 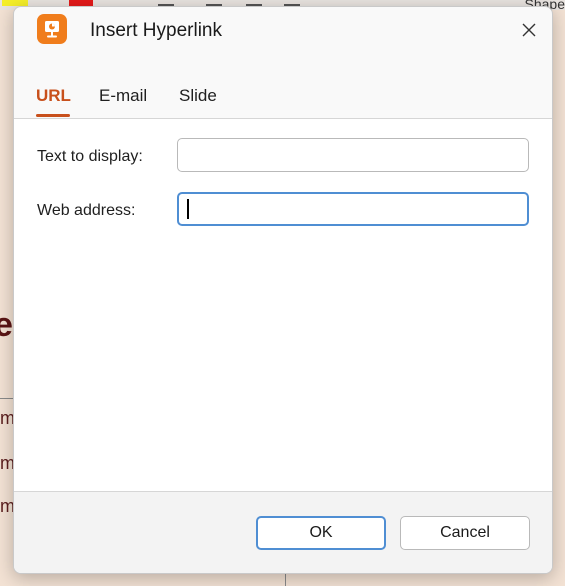 I want to click on close-button, so click(x=529, y=30).